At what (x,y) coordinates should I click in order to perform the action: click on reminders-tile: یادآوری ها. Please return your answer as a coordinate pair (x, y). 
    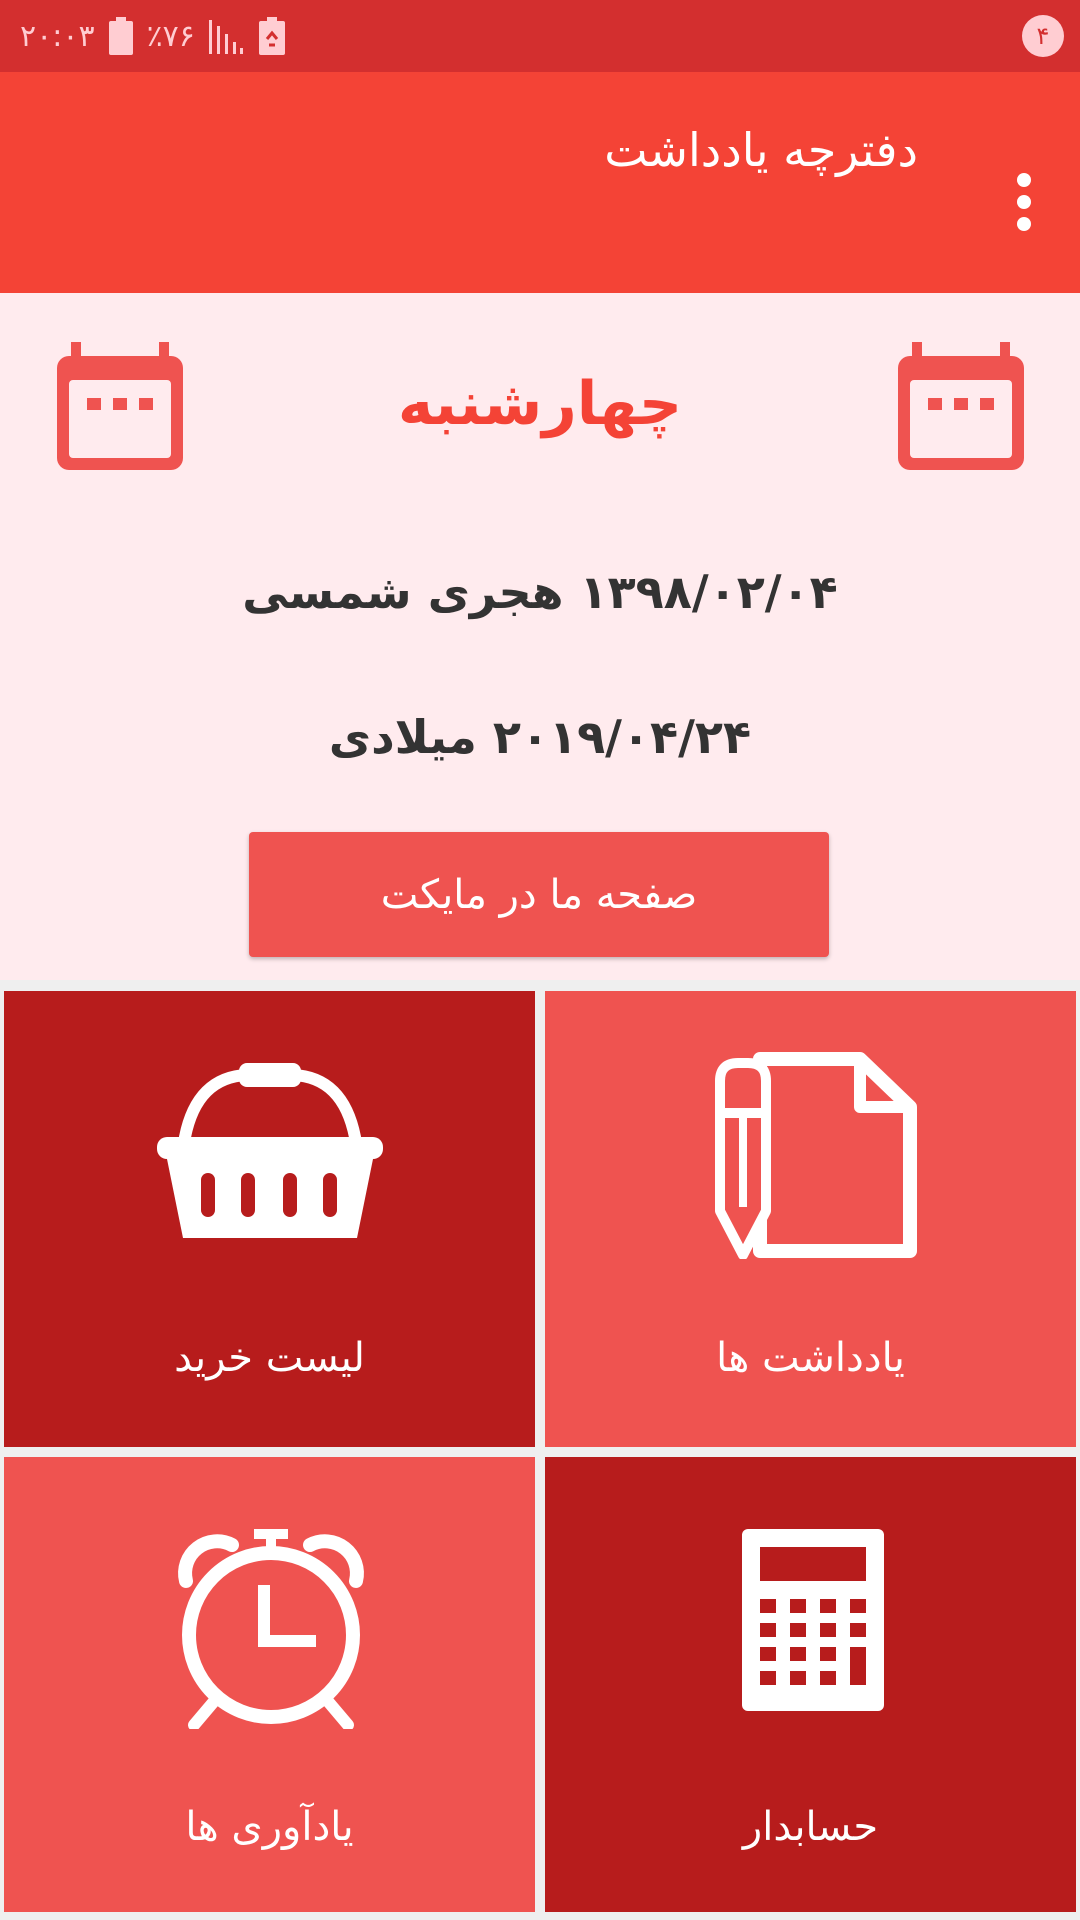
    Looking at the image, I should click on (269, 1684).